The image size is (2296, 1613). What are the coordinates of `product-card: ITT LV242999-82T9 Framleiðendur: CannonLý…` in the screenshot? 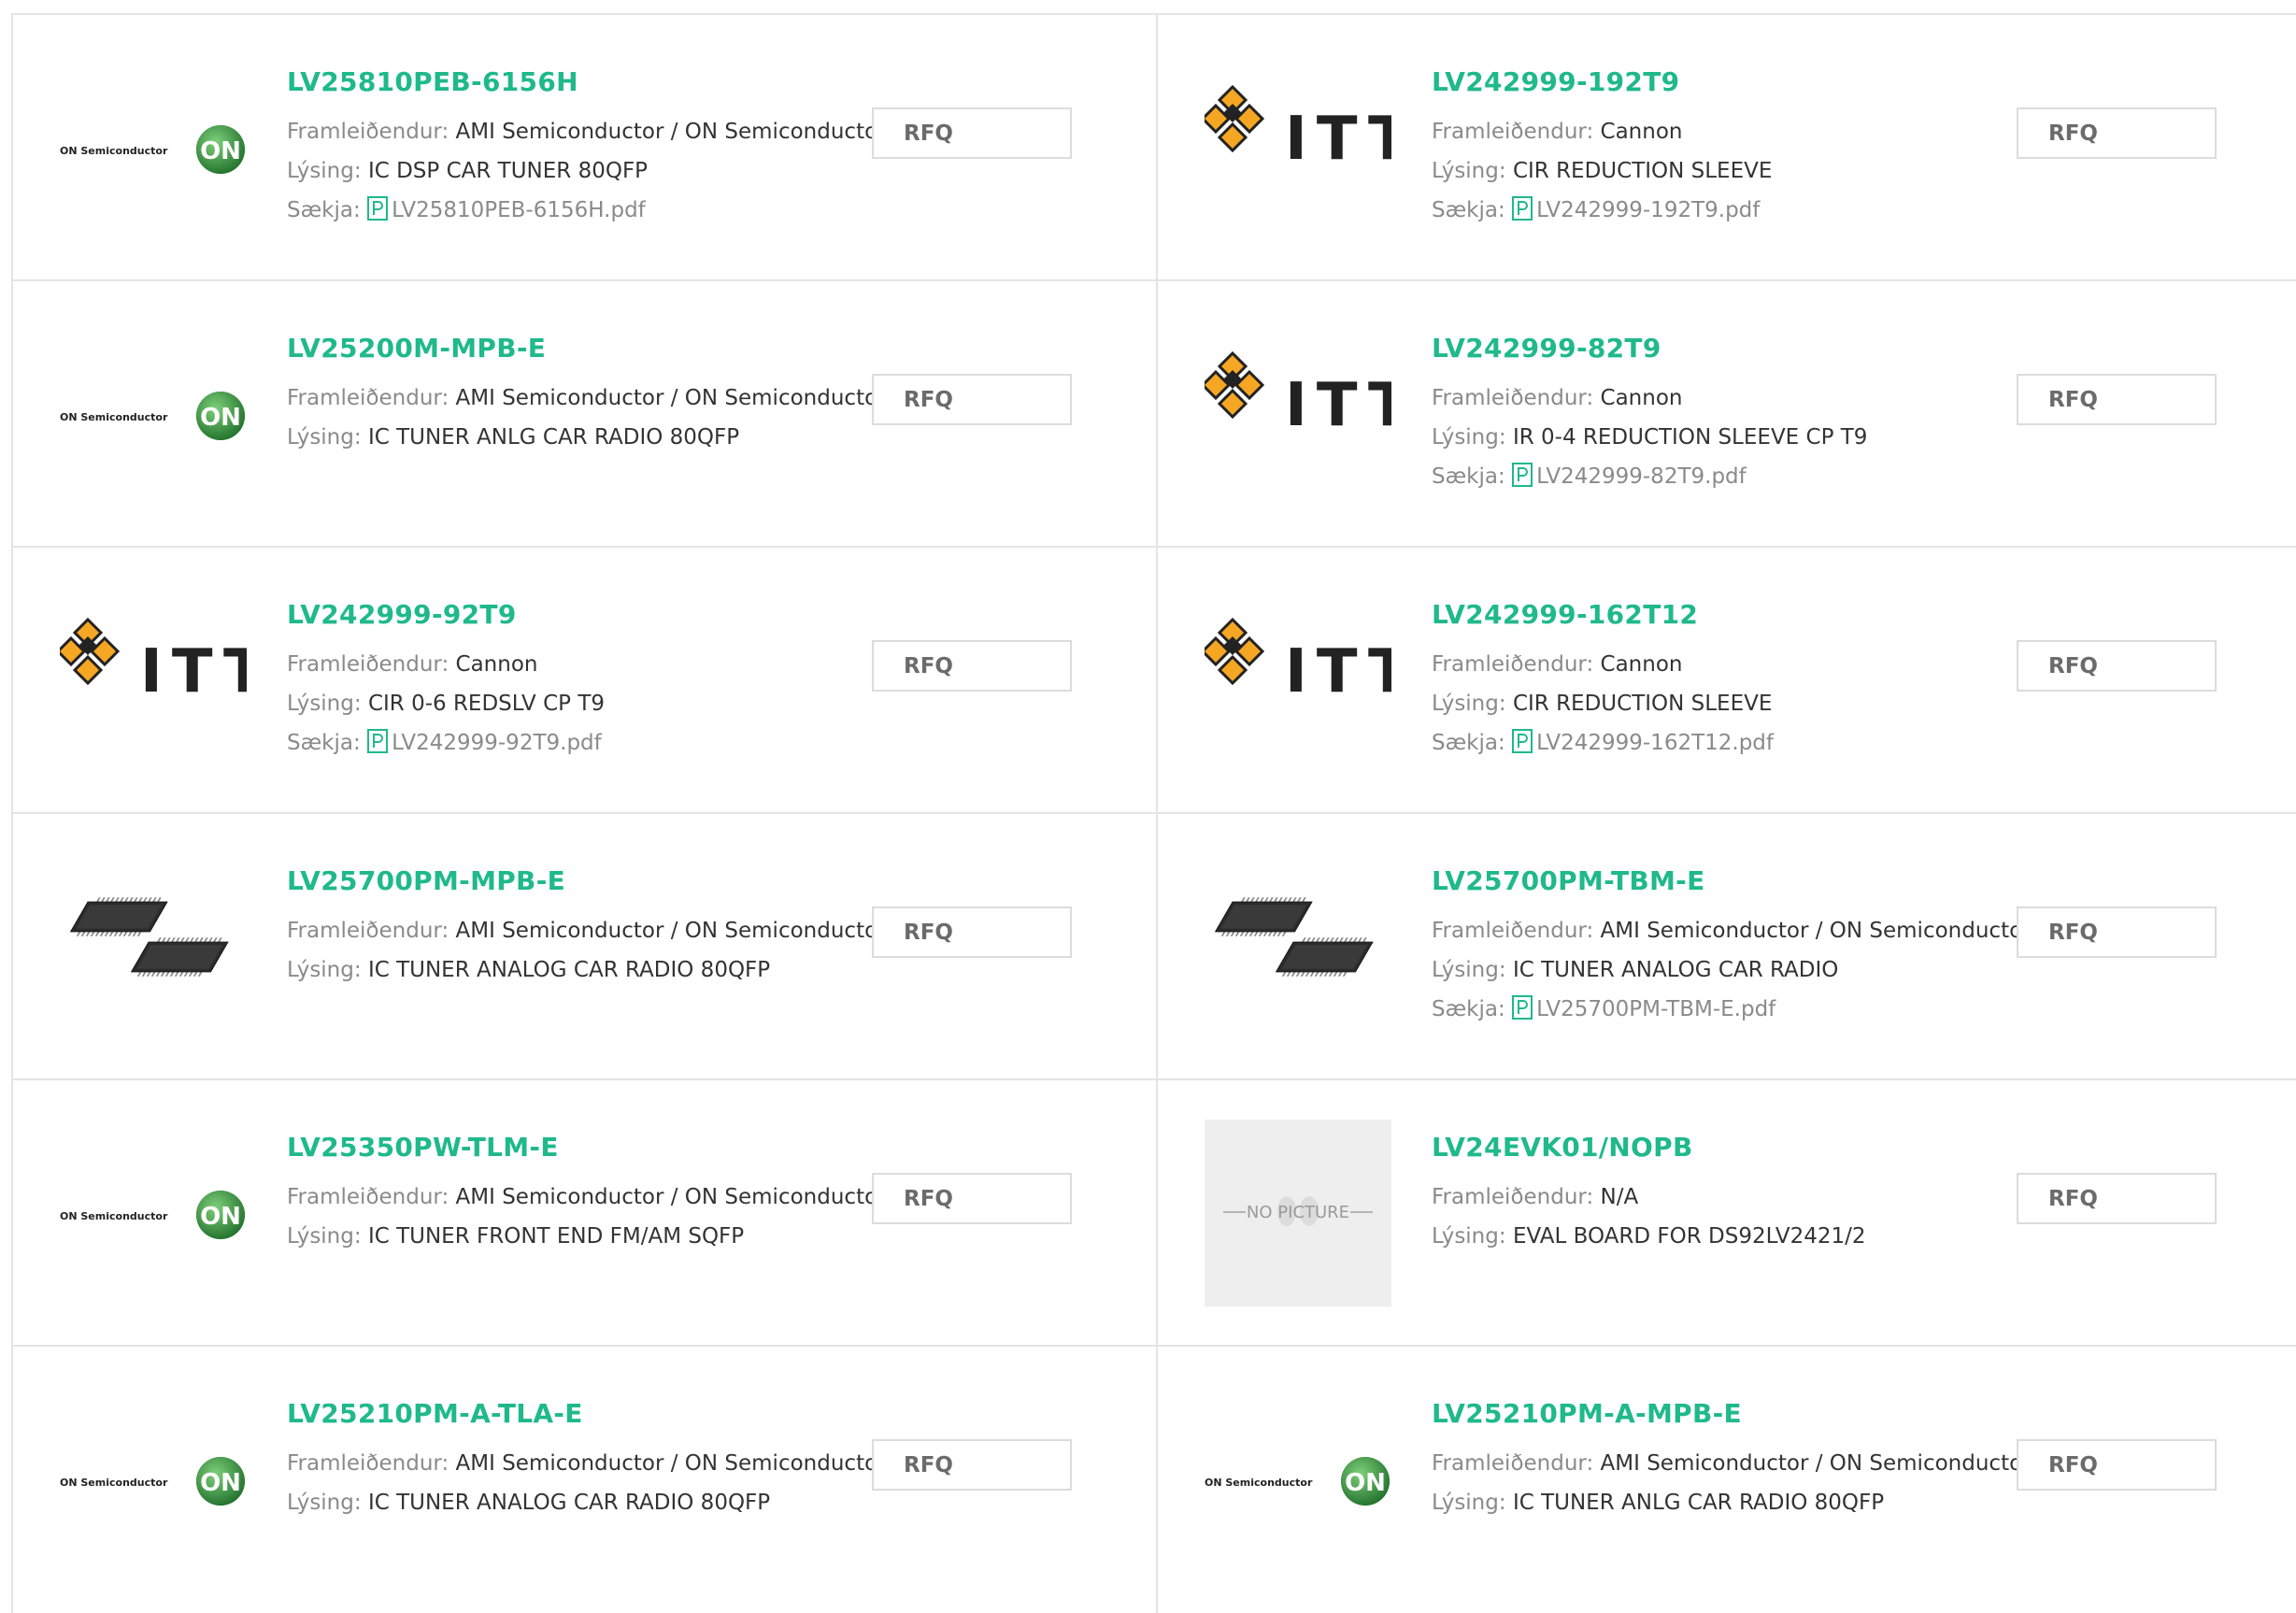 It's located at (1727, 413).